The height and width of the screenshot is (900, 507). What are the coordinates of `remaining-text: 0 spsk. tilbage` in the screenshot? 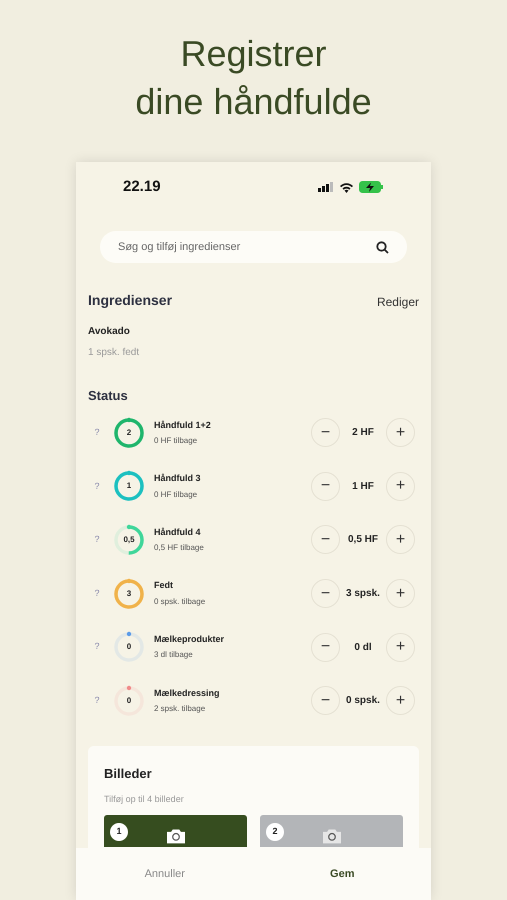 It's located at (180, 602).